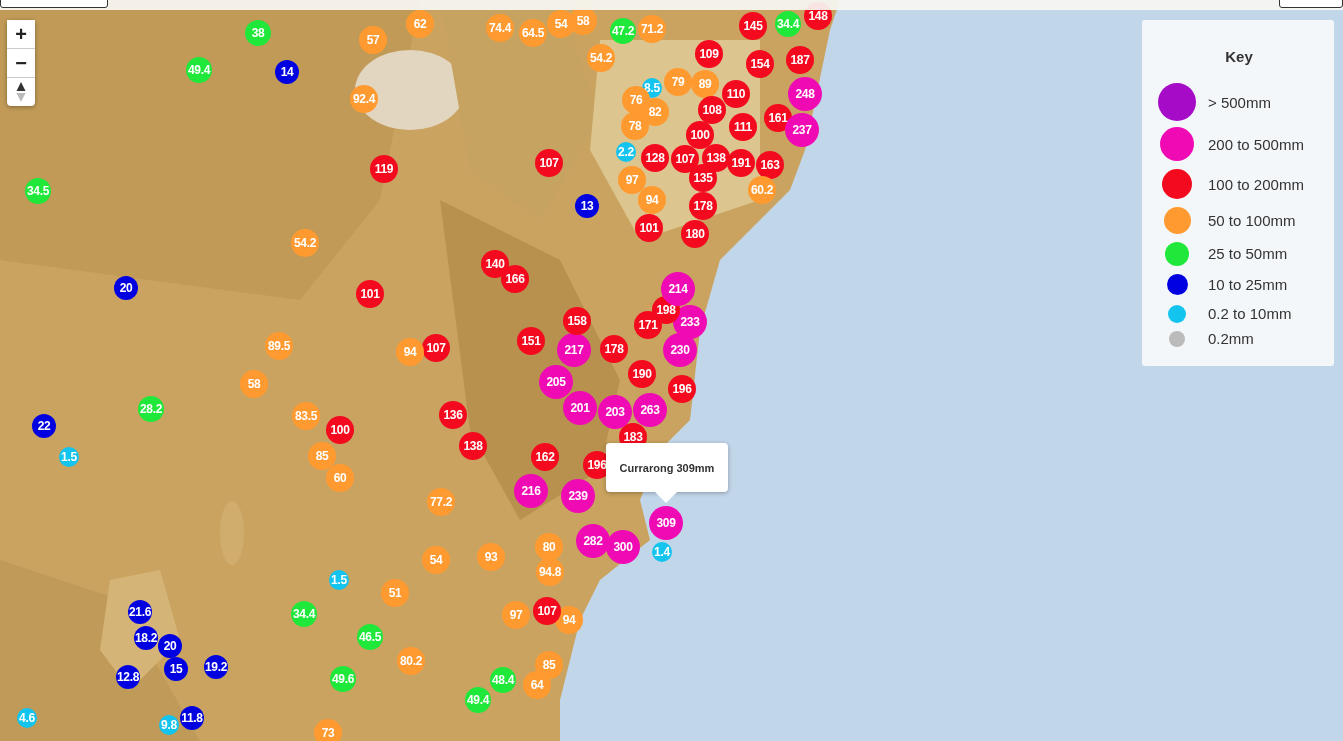 Image resolution: width=1343 pixels, height=741 pixels. I want to click on legend-label: 0.2mm, so click(1231, 338).